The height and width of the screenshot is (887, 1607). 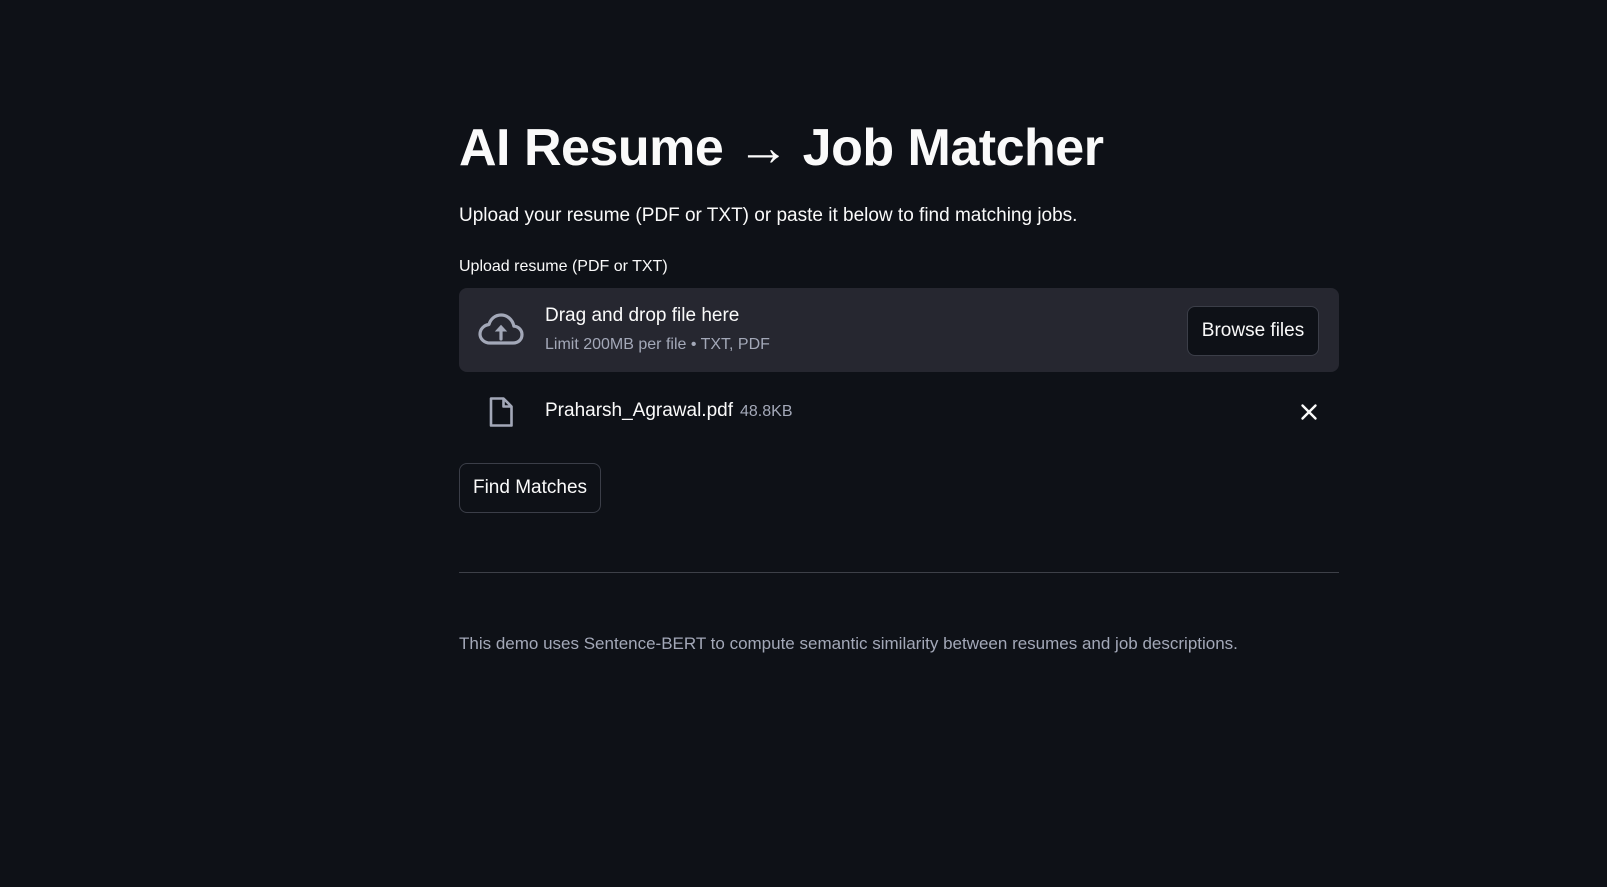 I want to click on uploaded-file-row: Praharsh_Agrawal.pdf 48.8KB, so click(x=899, y=412).